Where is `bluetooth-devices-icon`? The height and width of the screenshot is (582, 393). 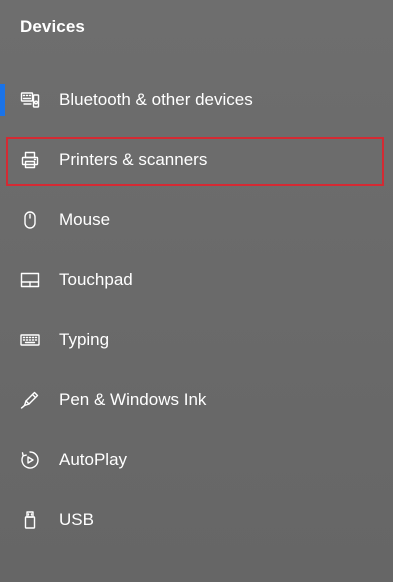 bluetooth-devices-icon is located at coordinates (30, 100).